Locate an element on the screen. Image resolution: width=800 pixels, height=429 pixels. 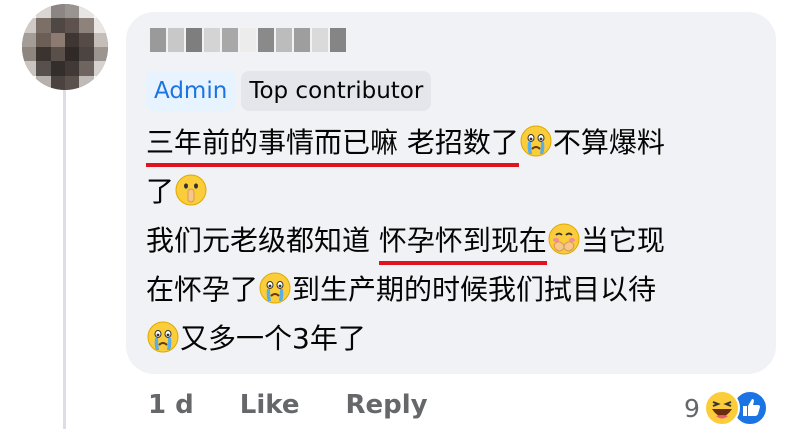
shushing-face-icon is located at coordinates (191, 190).